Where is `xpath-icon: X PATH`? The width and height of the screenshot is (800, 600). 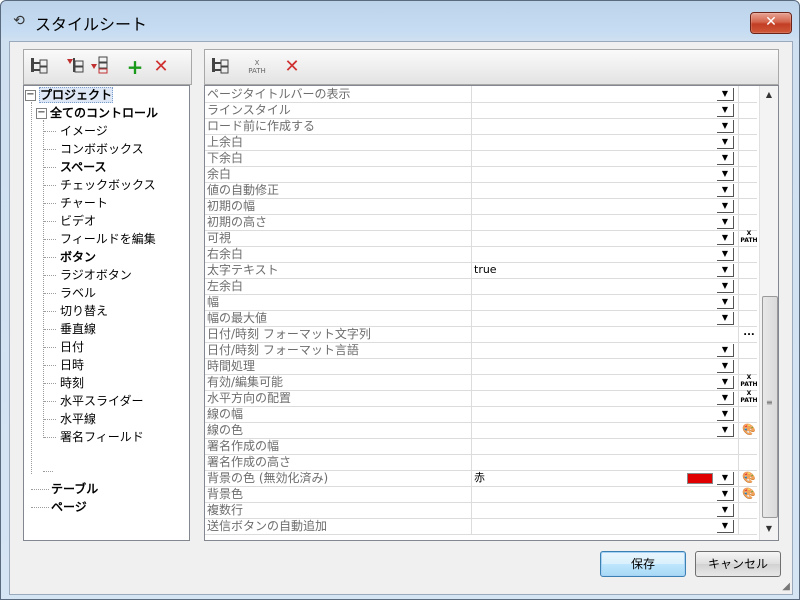 xpath-icon: X PATH is located at coordinates (749, 382).